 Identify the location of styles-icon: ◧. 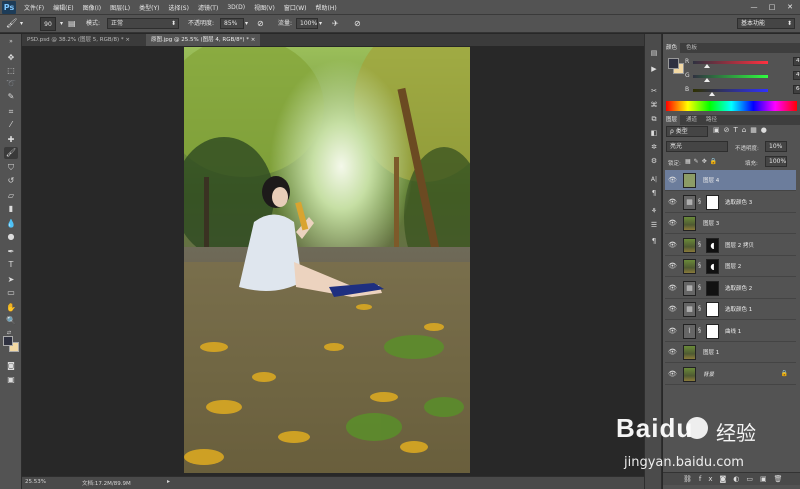
(654, 133).